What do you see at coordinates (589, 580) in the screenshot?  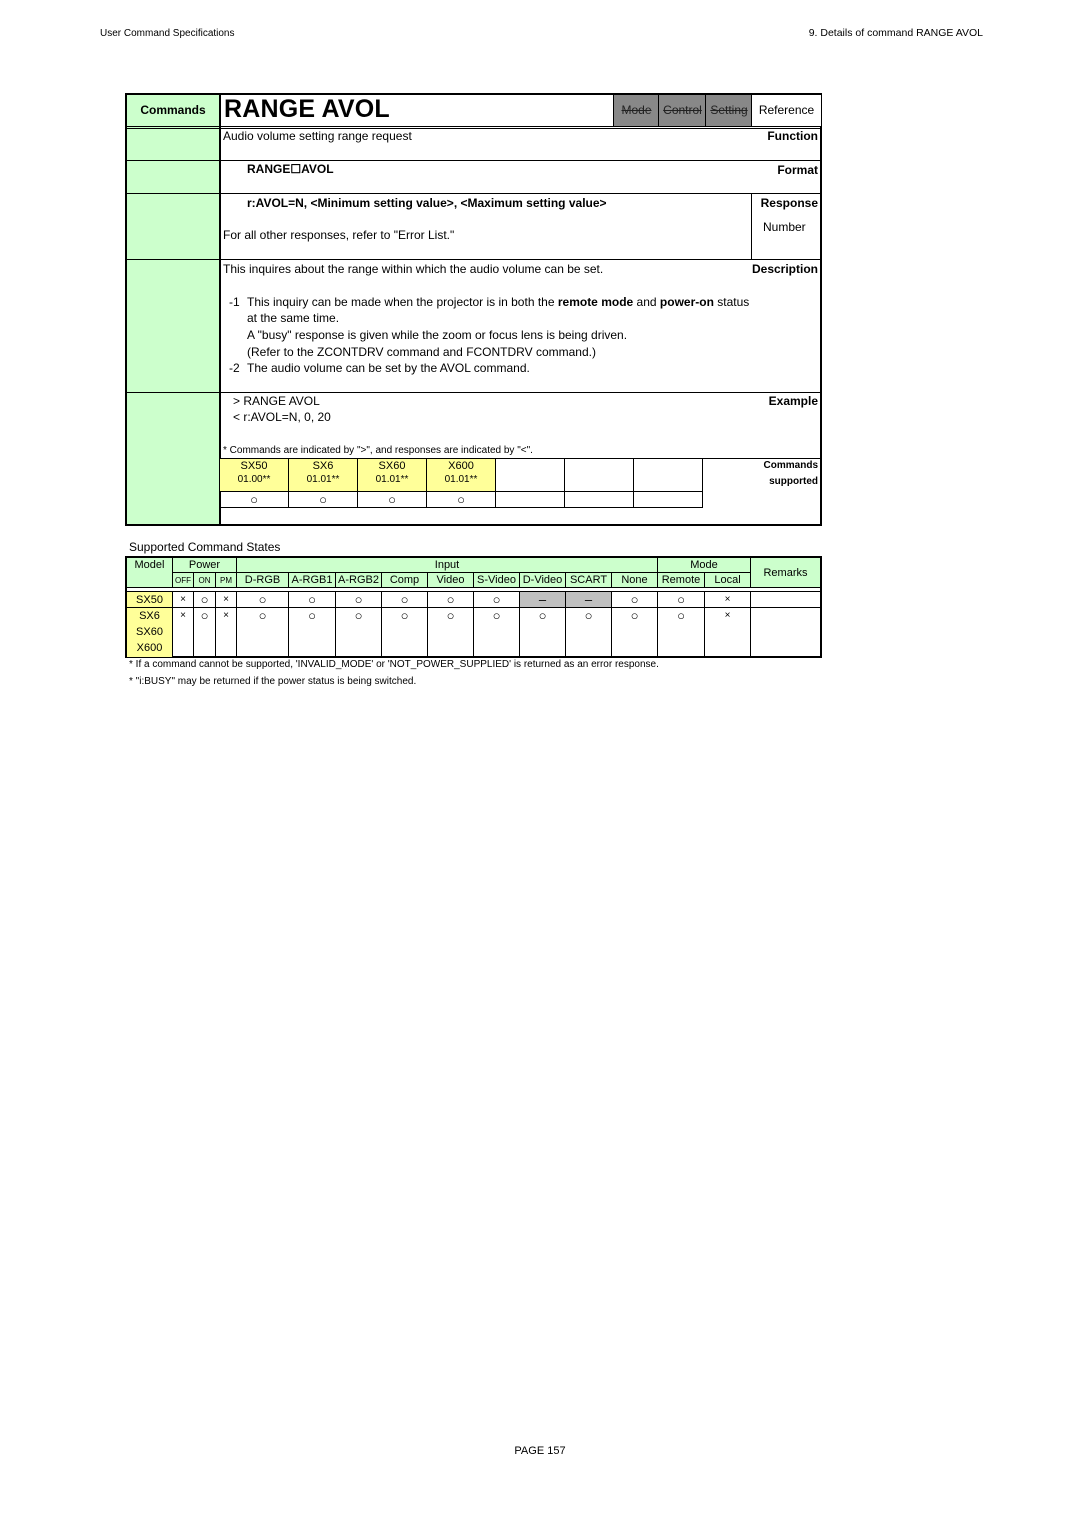 I see `header-input-scart: SCART` at bounding box center [589, 580].